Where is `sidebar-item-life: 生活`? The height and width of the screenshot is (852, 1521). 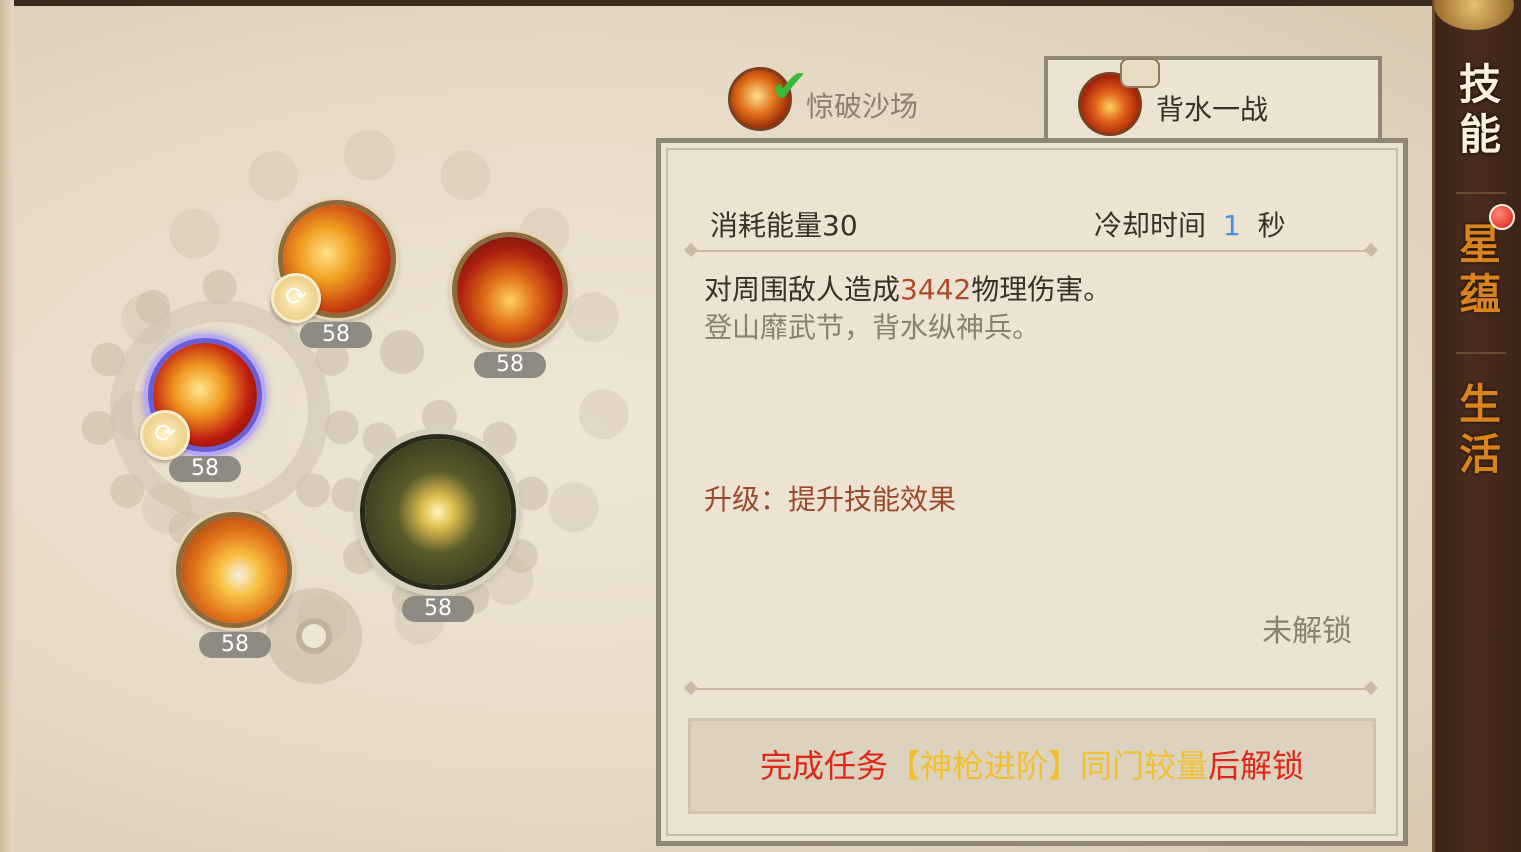 sidebar-item-life: 生活 is located at coordinates (1480, 430).